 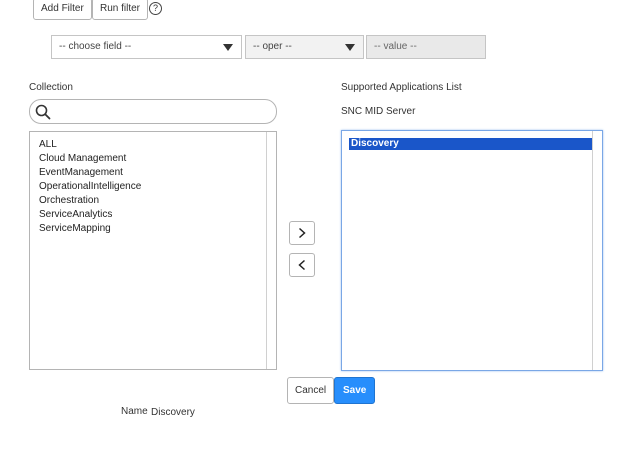 I want to click on collection-search-input, so click(x=153, y=111).